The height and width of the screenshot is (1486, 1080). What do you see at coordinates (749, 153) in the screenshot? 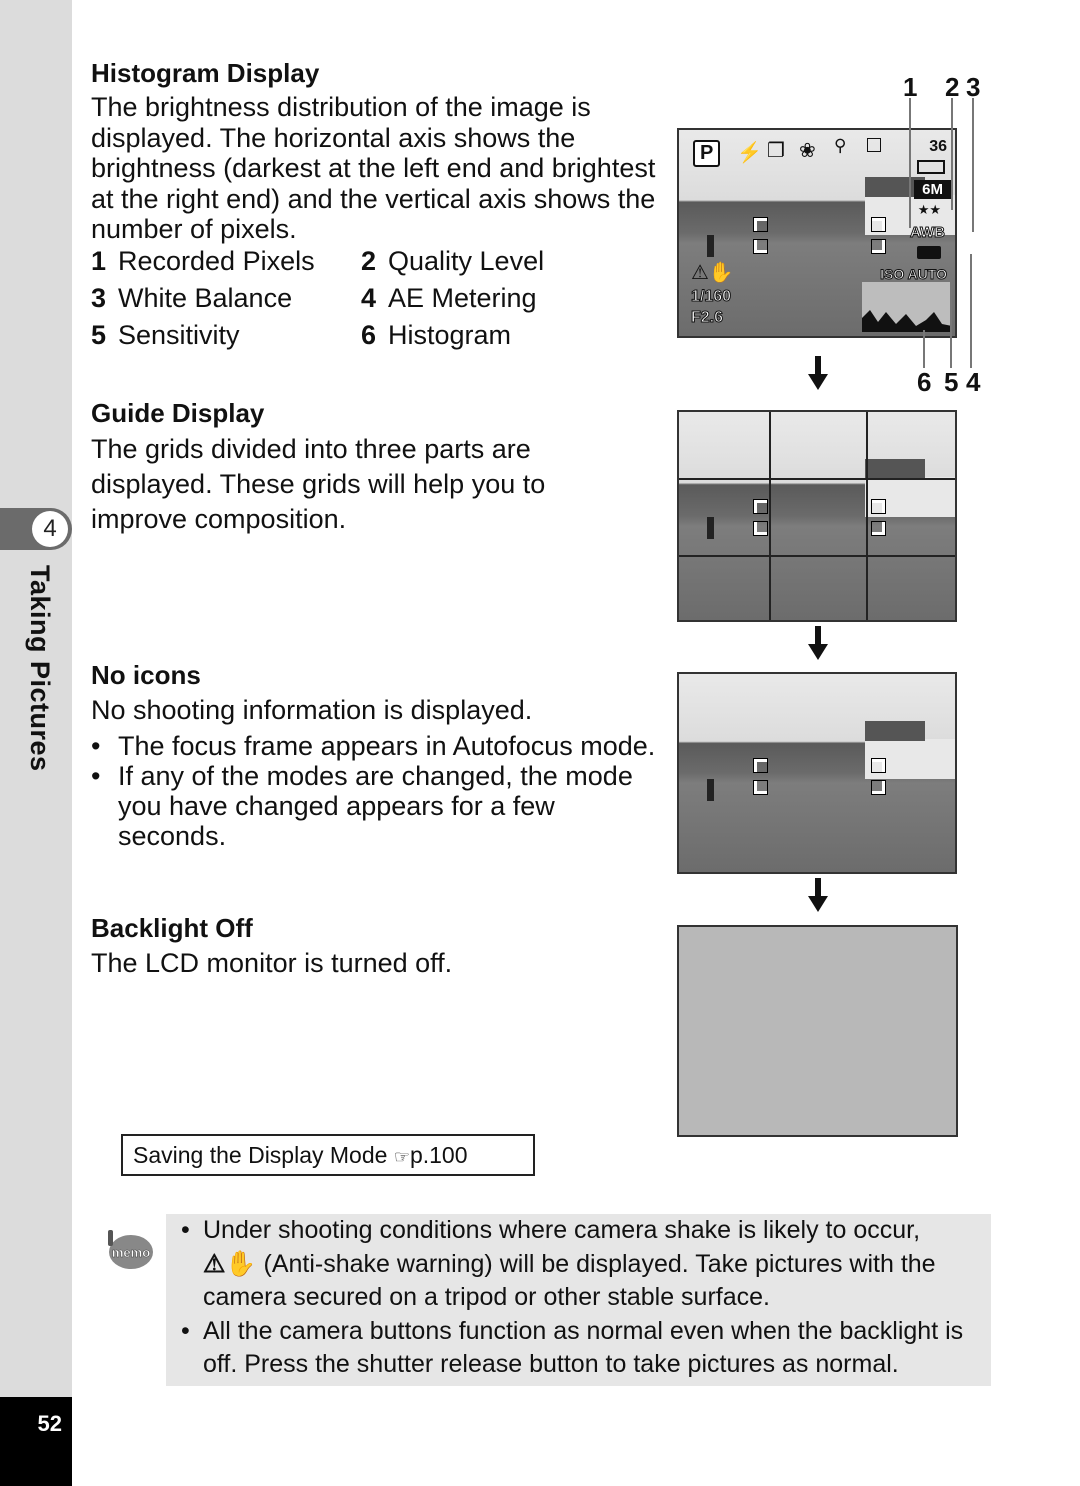
I see `flash-off-icon: ⚡` at bounding box center [749, 153].